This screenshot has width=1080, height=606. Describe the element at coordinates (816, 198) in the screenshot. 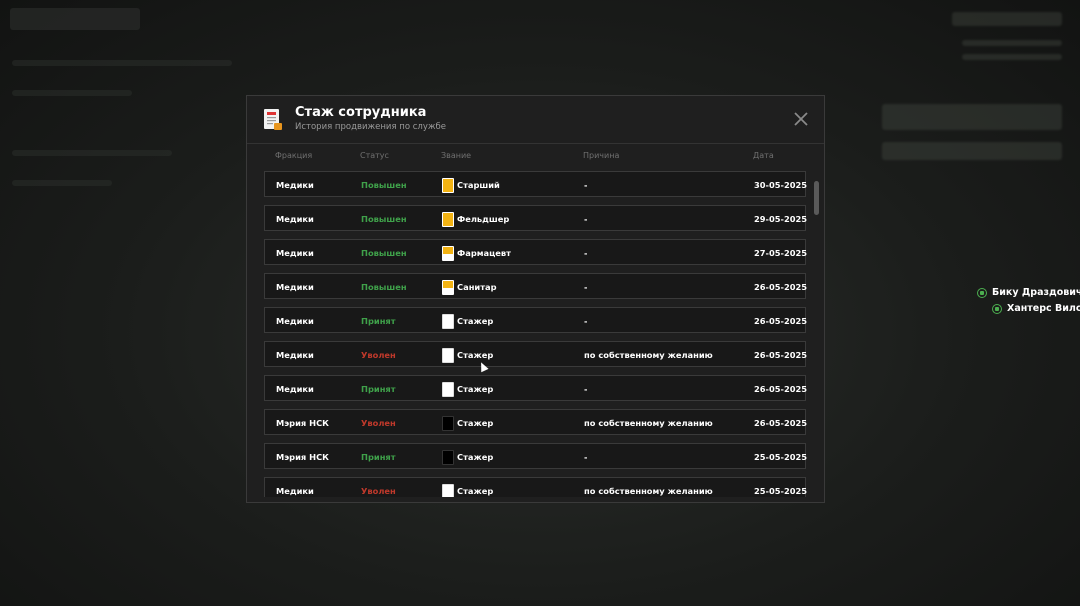

I see `scrollbar-thumb` at that location.